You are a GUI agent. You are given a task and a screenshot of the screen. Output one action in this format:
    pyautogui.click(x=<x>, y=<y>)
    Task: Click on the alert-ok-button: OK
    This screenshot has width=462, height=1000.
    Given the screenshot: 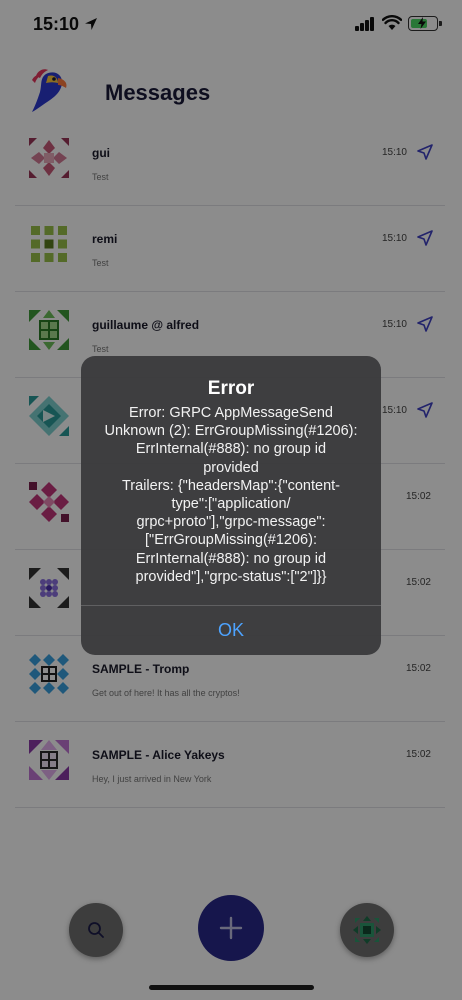 What is the action you would take?
    pyautogui.click(x=231, y=630)
    